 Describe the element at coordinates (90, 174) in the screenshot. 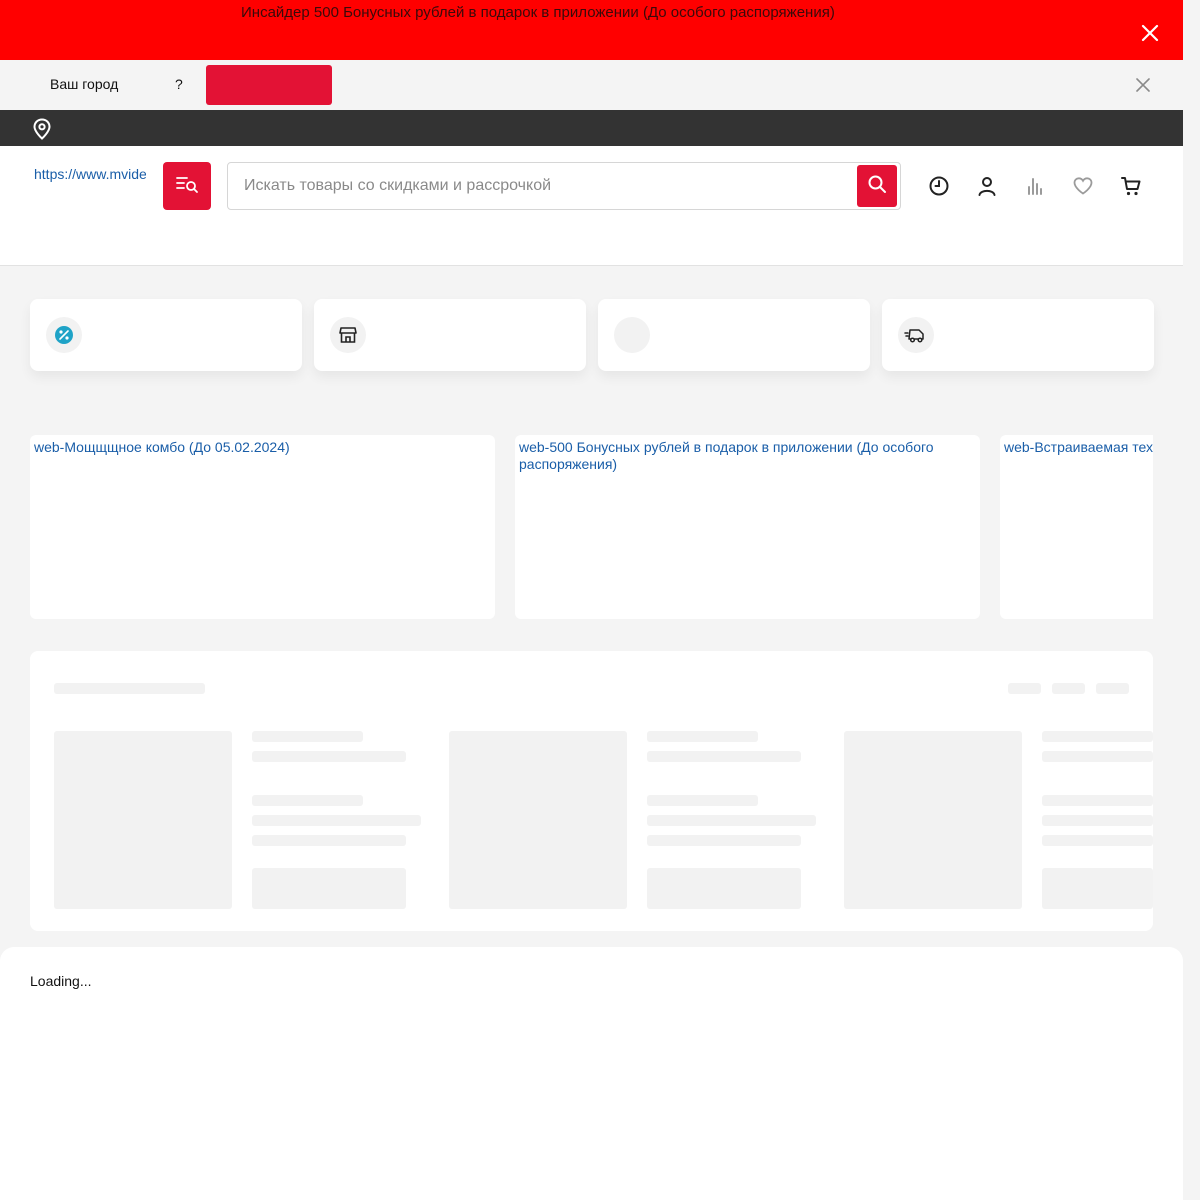

I see `logo-link: https://www.mvideo.ru` at that location.